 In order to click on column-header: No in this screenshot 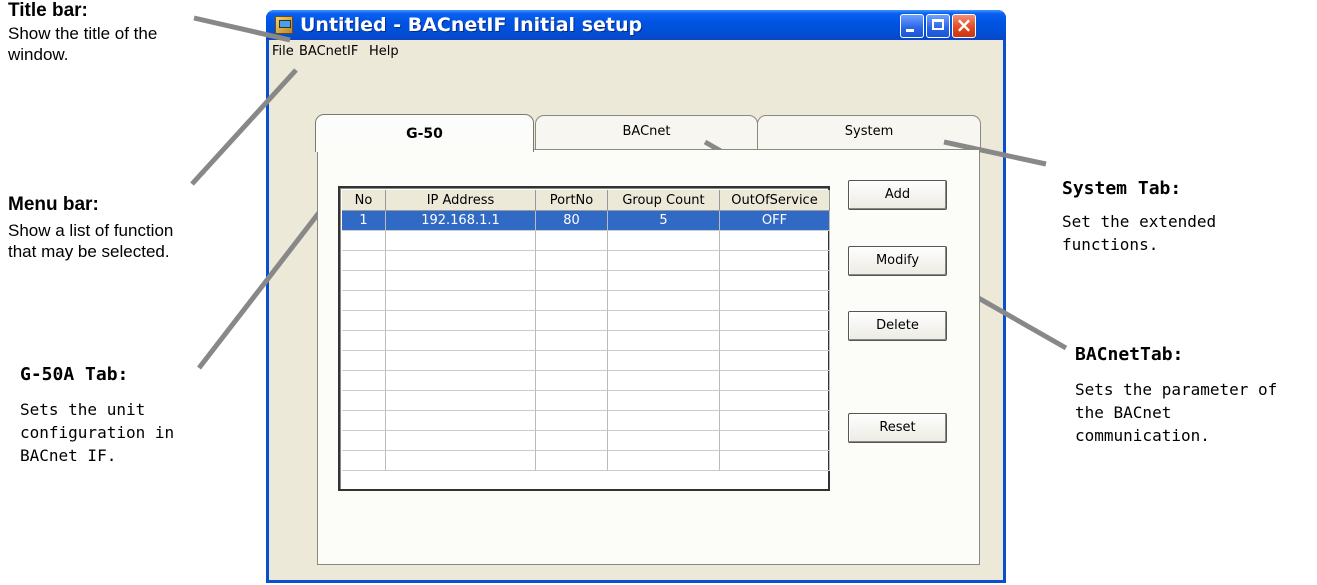, I will do `click(364, 200)`.